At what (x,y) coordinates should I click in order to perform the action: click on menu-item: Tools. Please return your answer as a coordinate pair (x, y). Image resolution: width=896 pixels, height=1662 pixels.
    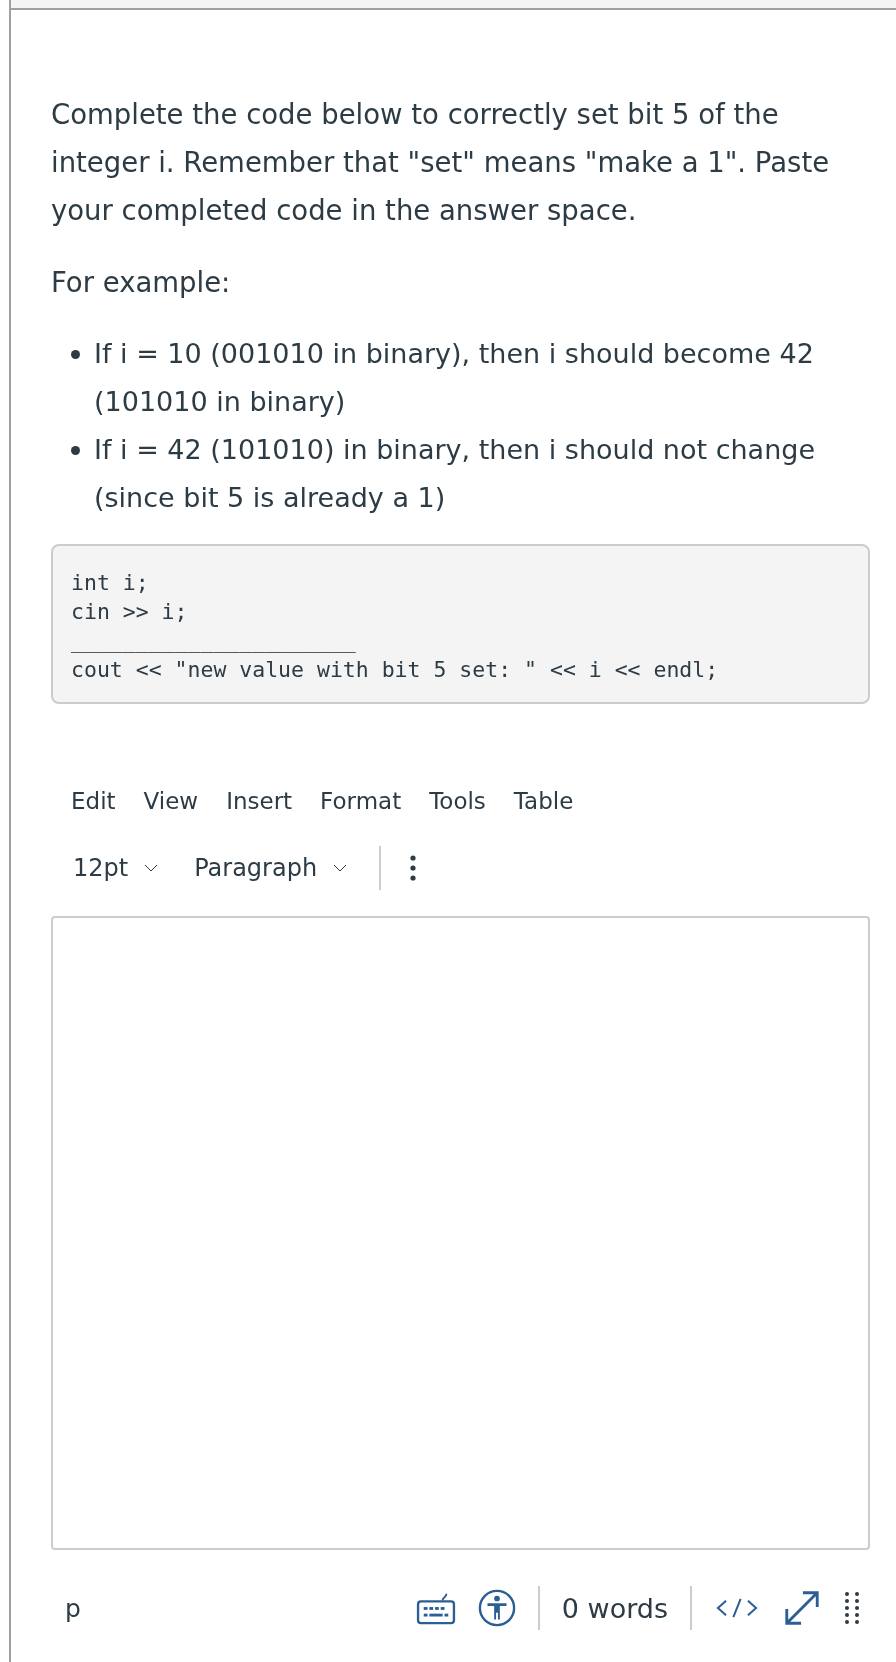
    Looking at the image, I should click on (457, 801).